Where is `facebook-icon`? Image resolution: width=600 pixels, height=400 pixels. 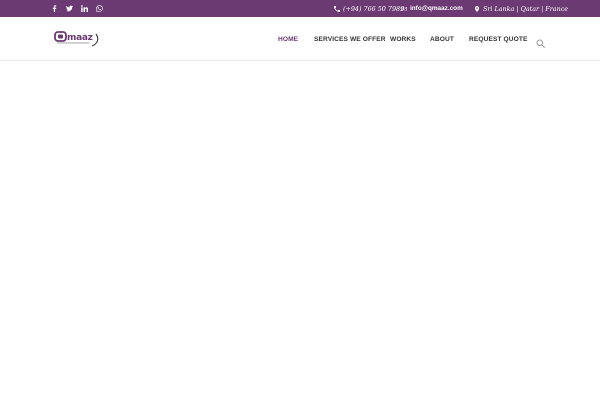
facebook-icon is located at coordinates (54, 9).